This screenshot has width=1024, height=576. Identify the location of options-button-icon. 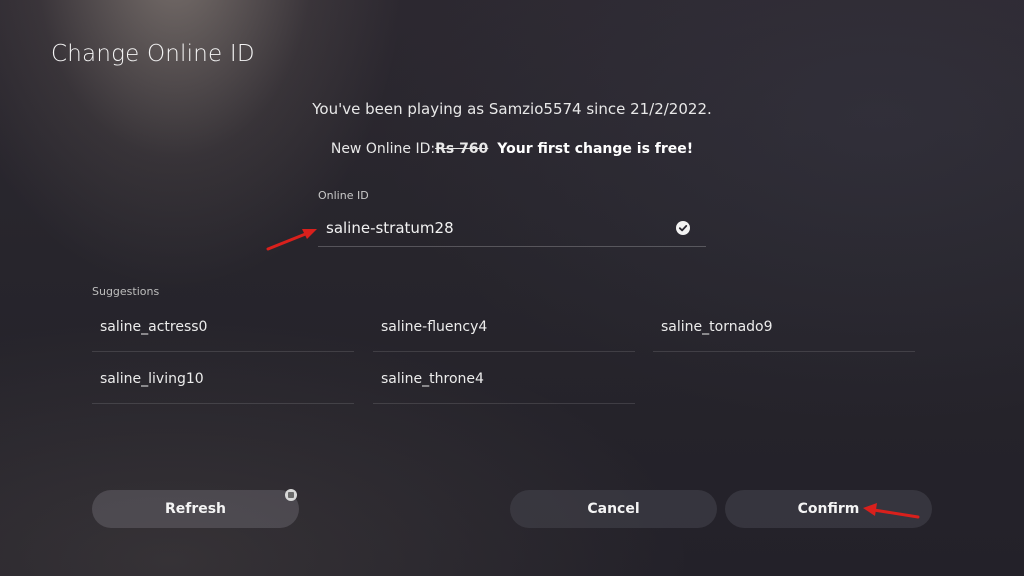
(291, 495).